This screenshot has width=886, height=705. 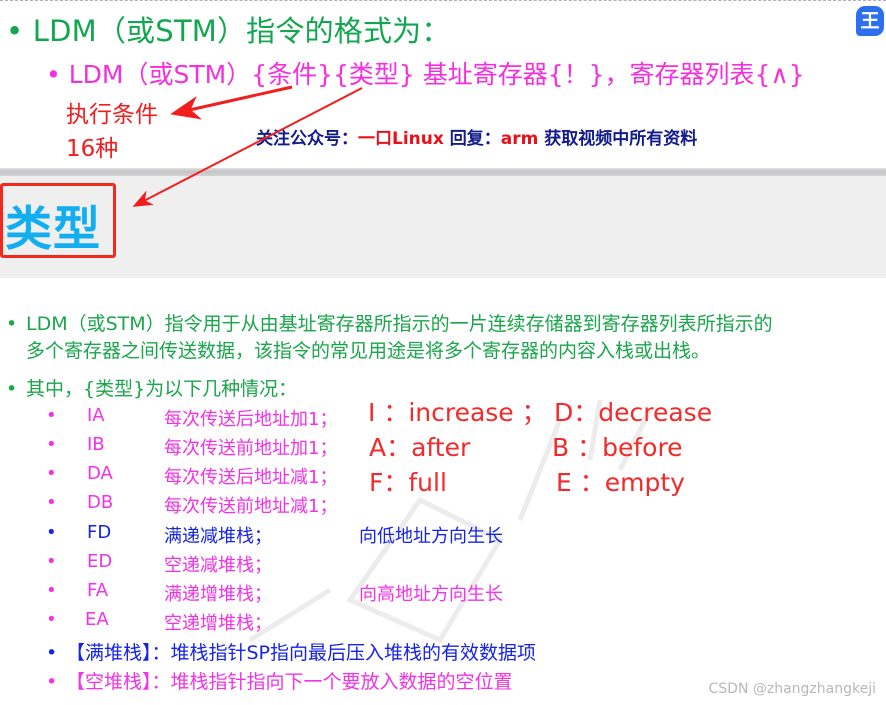 I want to click on format-heading: • LDM（或STM）指令的格式为：, so click(x=228, y=29).